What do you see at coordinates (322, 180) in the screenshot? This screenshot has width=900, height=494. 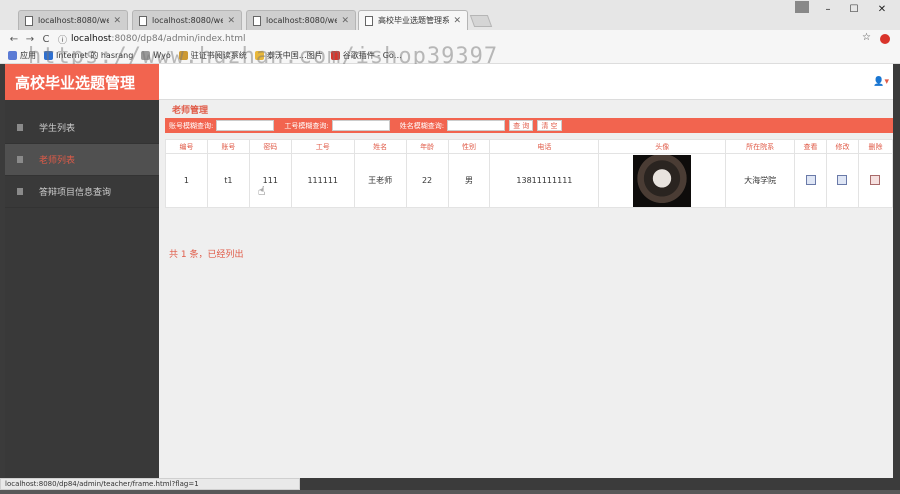 I see `cell-jobno: 111111` at bounding box center [322, 180].